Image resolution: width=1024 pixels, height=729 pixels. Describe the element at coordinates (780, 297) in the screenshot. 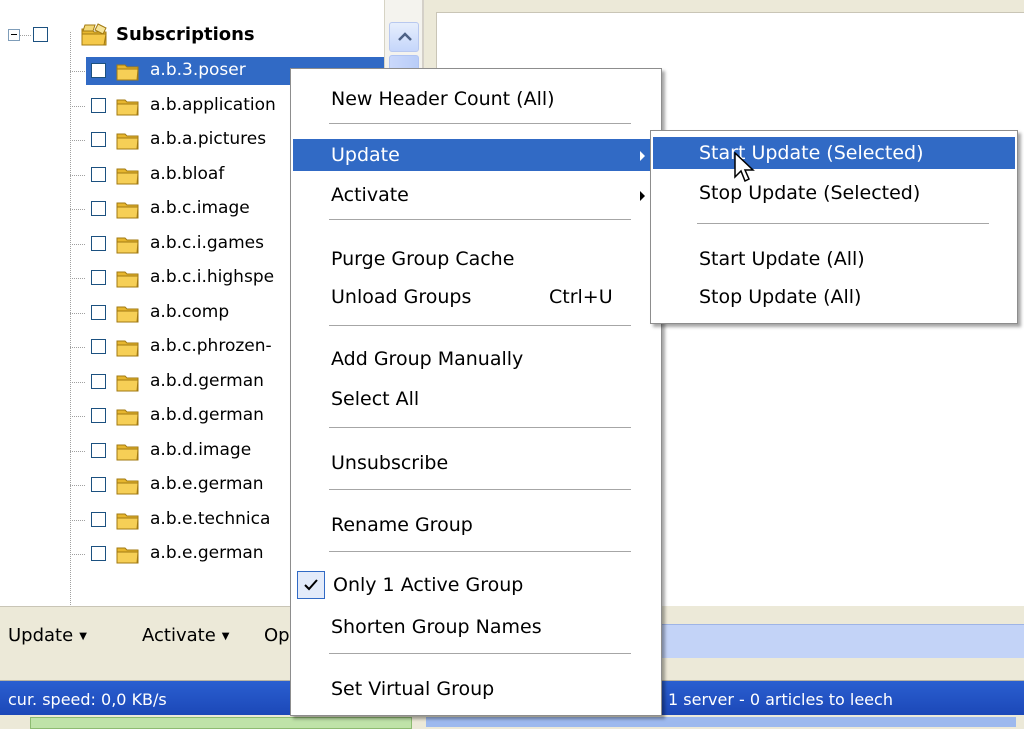

I see `submenu-stop-update-all-label: Stop Update (All)` at that location.